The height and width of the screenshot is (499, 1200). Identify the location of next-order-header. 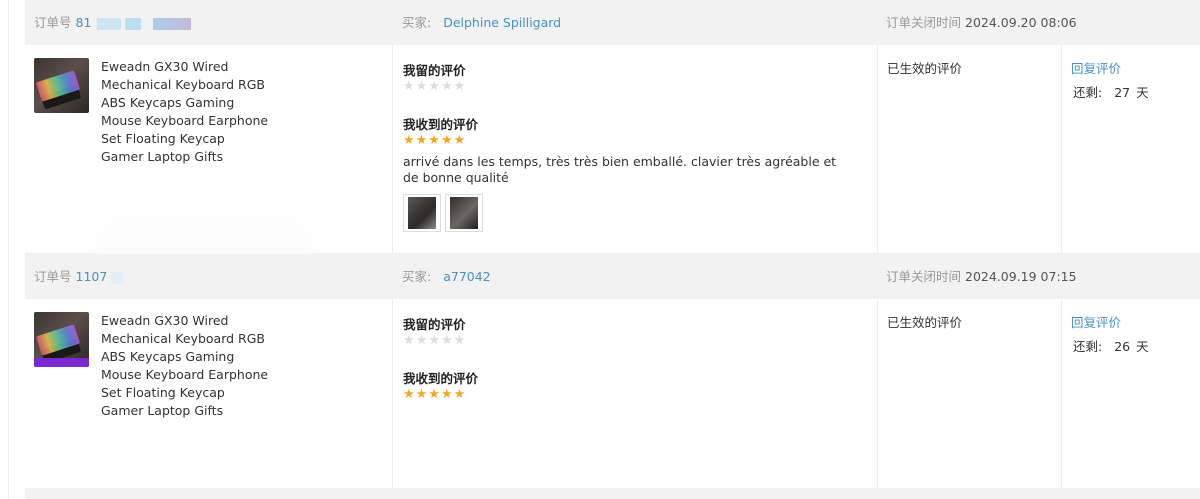
(612, 493).